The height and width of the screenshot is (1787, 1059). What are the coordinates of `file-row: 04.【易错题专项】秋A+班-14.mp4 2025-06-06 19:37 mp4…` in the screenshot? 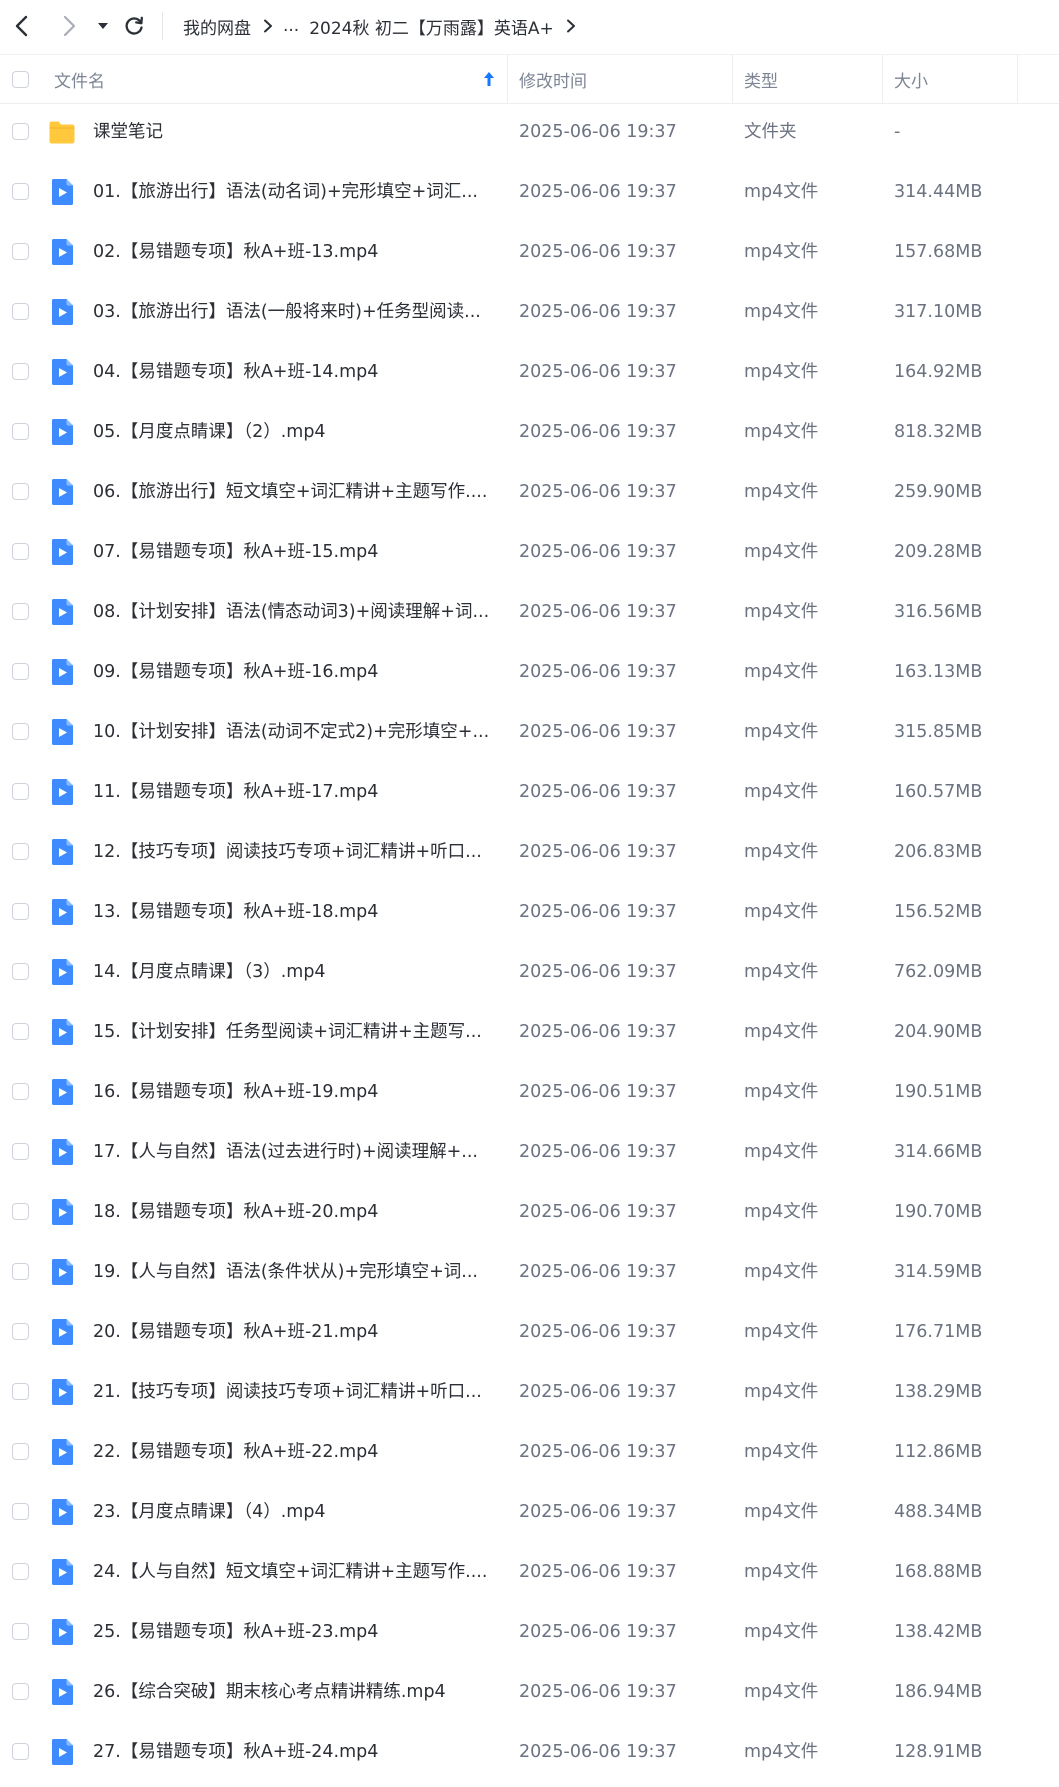 It's located at (529, 372).